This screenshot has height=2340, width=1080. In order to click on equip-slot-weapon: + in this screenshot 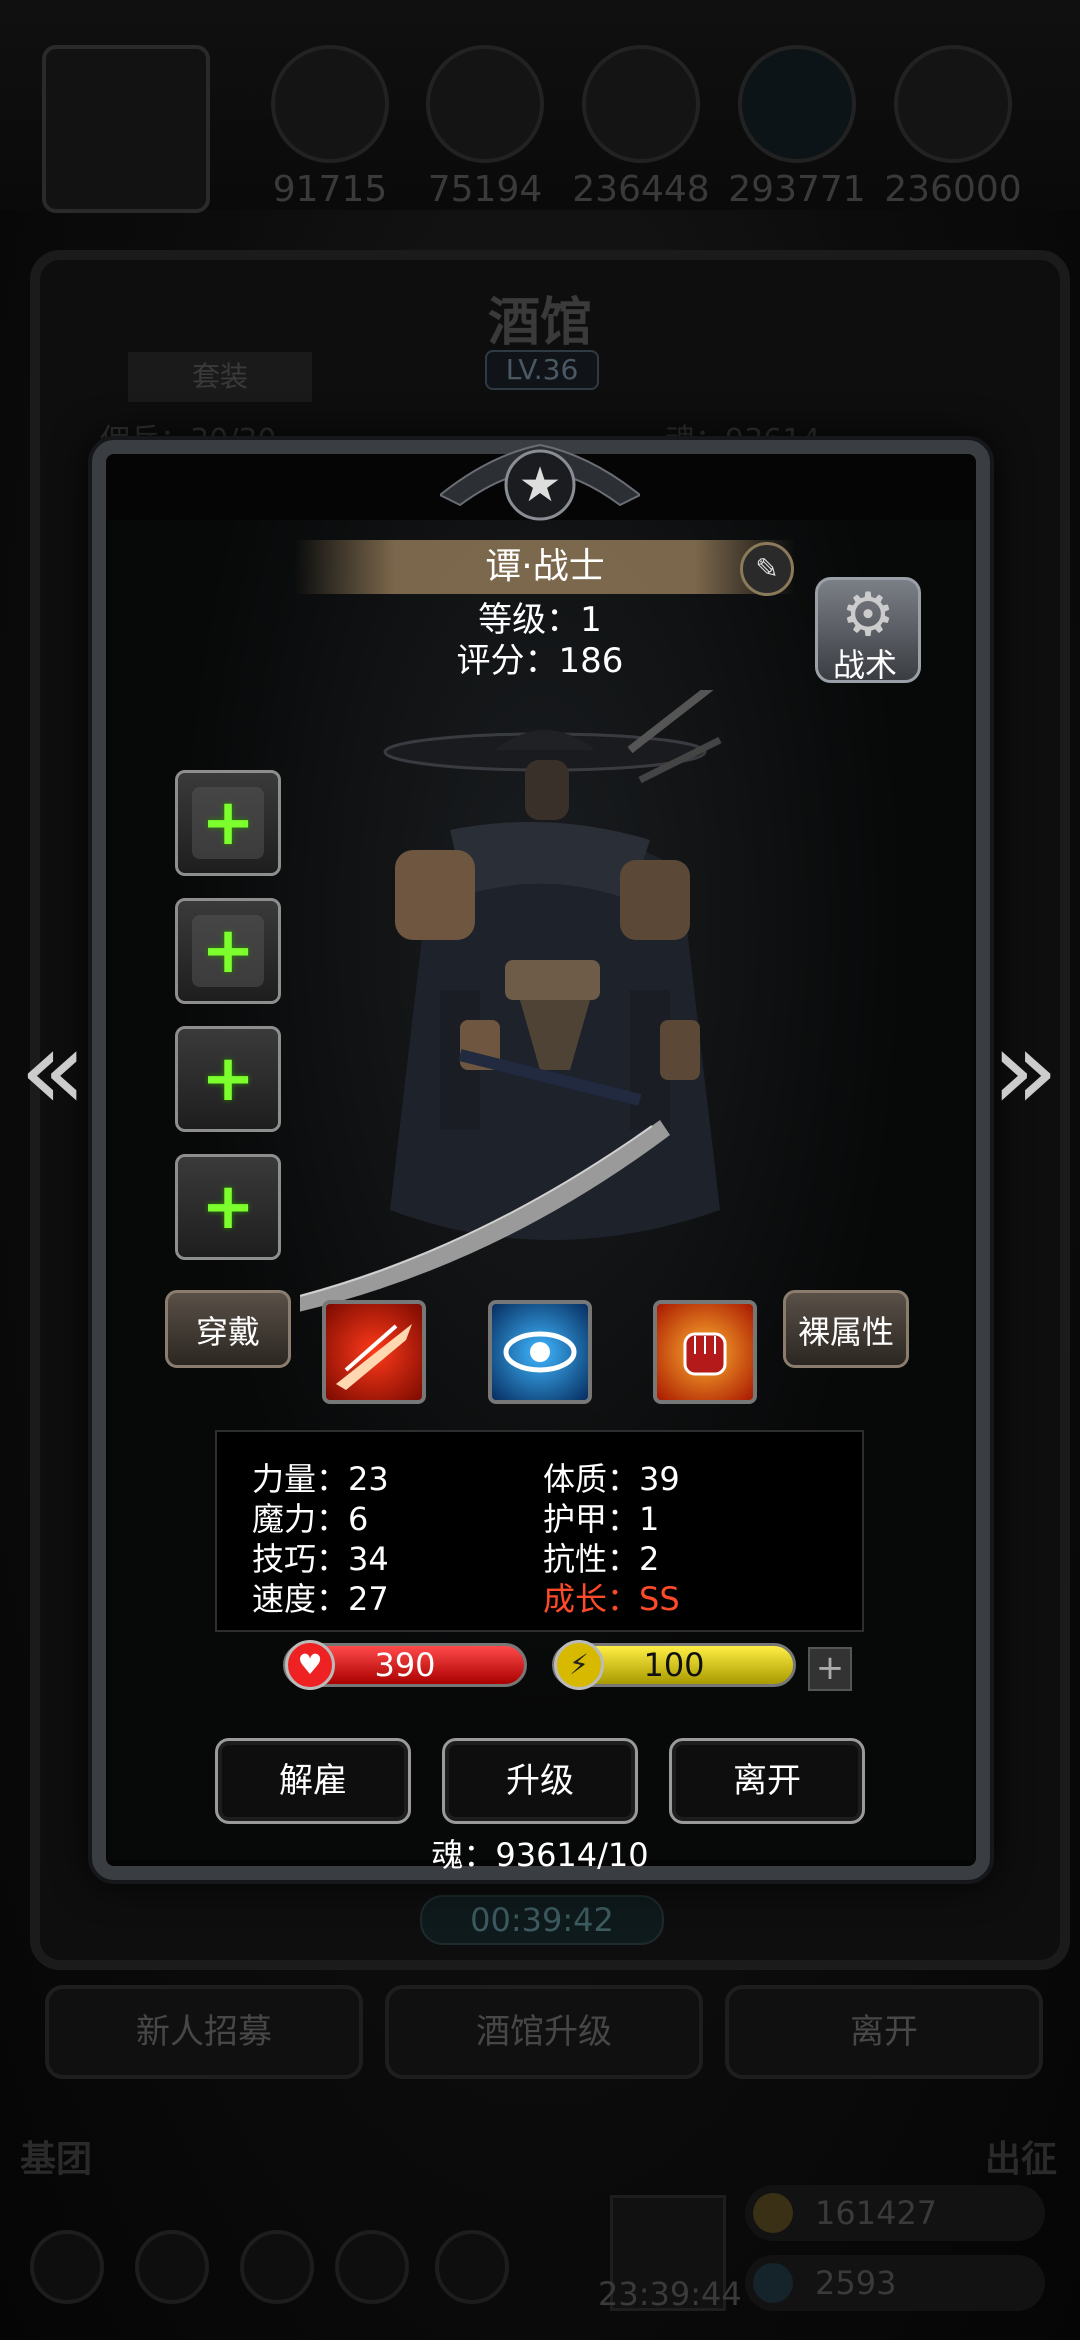, I will do `click(228, 823)`.